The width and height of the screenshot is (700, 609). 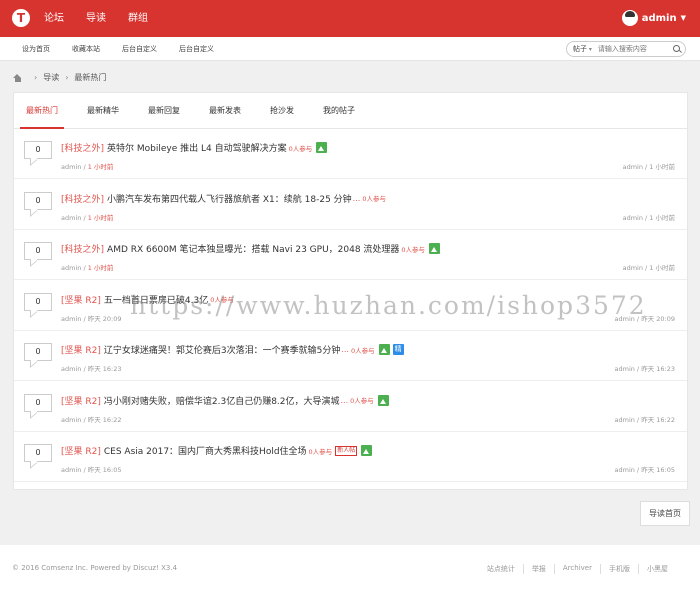 I want to click on thread-title: 小鹏汽车发布第四代载人飞行器旅航者 X1：续航 18-25 分钟, so click(x=229, y=198).